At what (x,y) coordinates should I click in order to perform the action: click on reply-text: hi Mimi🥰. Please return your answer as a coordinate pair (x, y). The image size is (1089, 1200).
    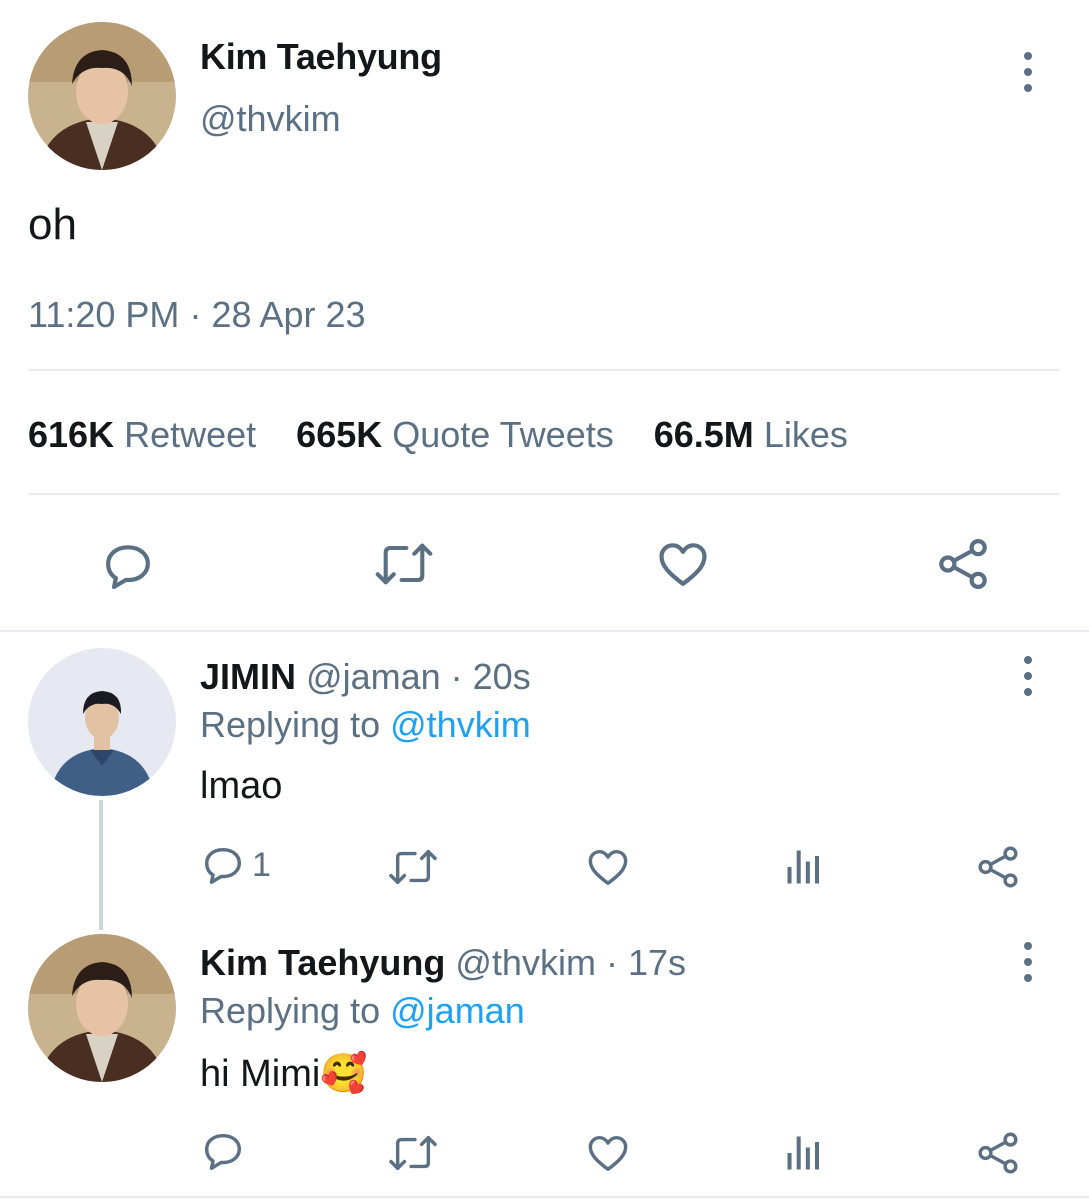
    Looking at the image, I should click on (284, 1074).